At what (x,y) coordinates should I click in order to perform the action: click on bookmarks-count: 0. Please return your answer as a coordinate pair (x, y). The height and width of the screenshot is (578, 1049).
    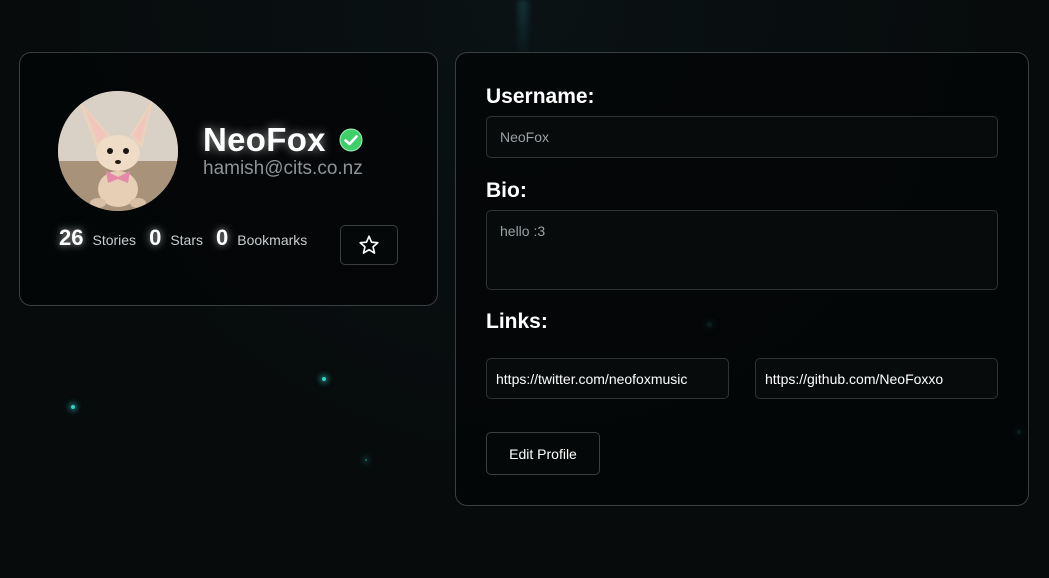
    Looking at the image, I should click on (222, 237).